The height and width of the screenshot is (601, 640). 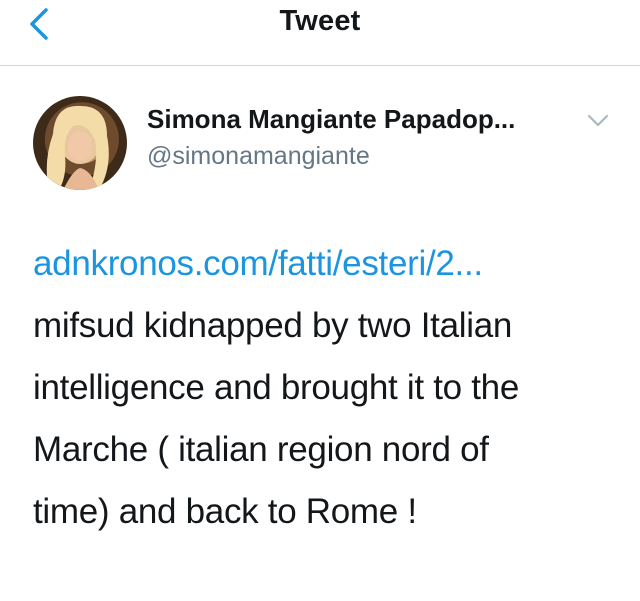 What do you see at coordinates (225, 511) in the screenshot?
I see `tweet-text-line: time) and back to Rome !` at bounding box center [225, 511].